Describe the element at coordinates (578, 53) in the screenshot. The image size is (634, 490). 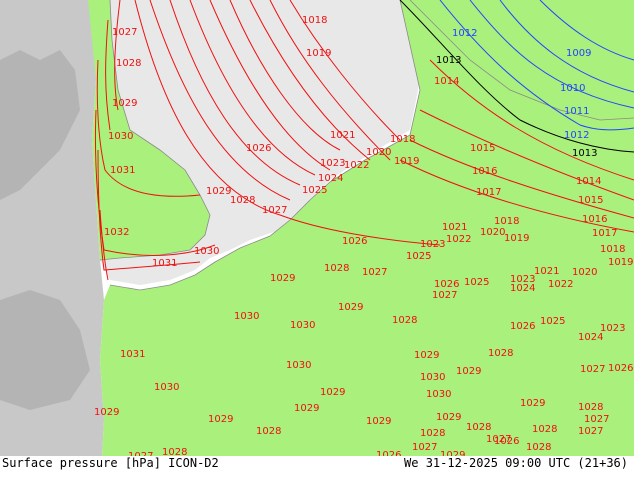
I see `isobar-label: 1009` at that location.